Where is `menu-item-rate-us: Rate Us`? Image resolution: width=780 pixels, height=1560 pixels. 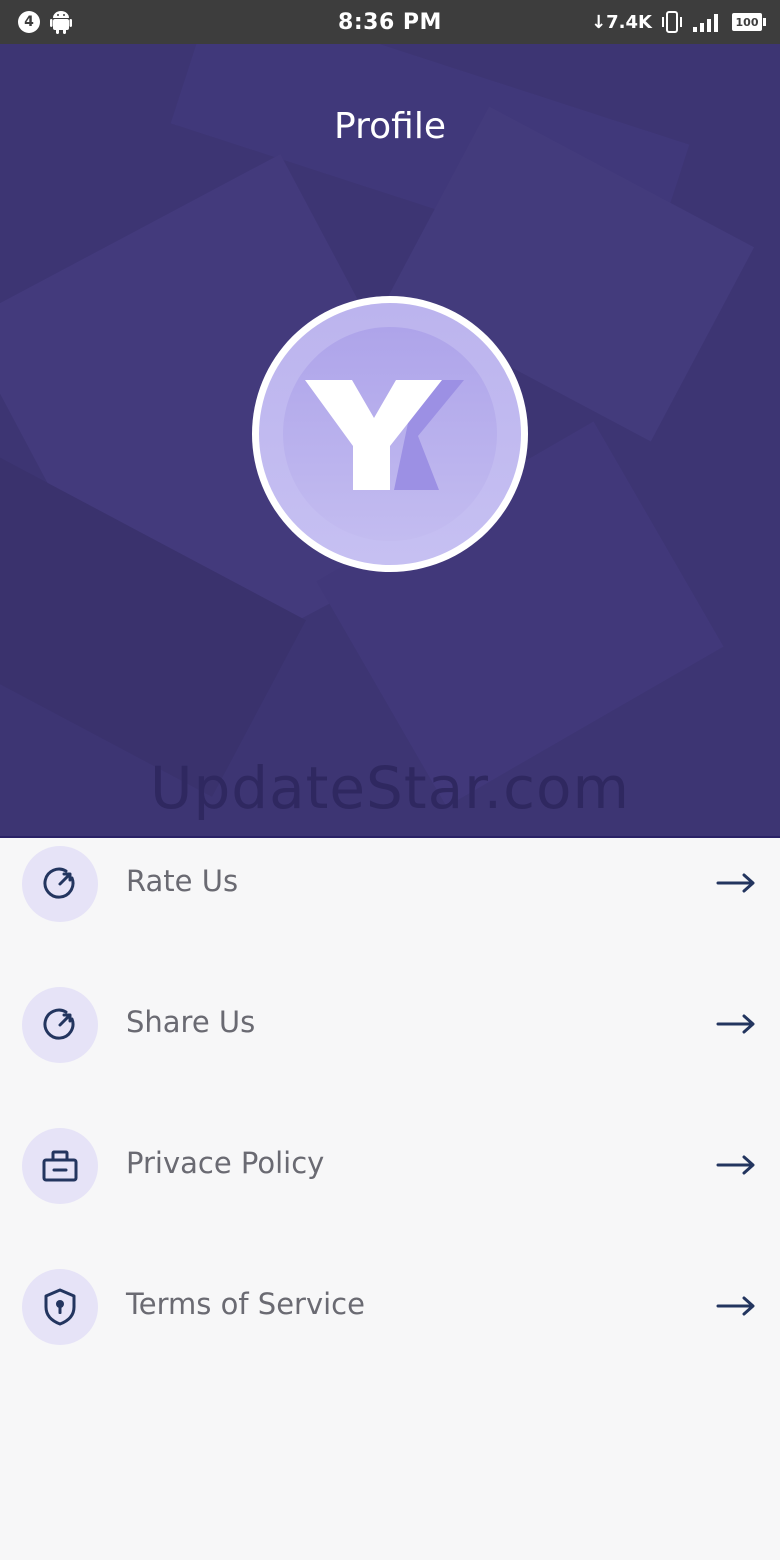
menu-item-rate-us: Rate Us is located at coordinates (390, 908).